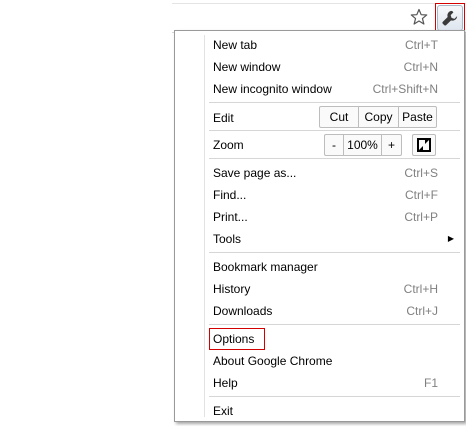 The height and width of the screenshot is (426, 466). What do you see at coordinates (272, 89) in the screenshot?
I see `menu-item-label: New incognito window` at bounding box center [272, 89].